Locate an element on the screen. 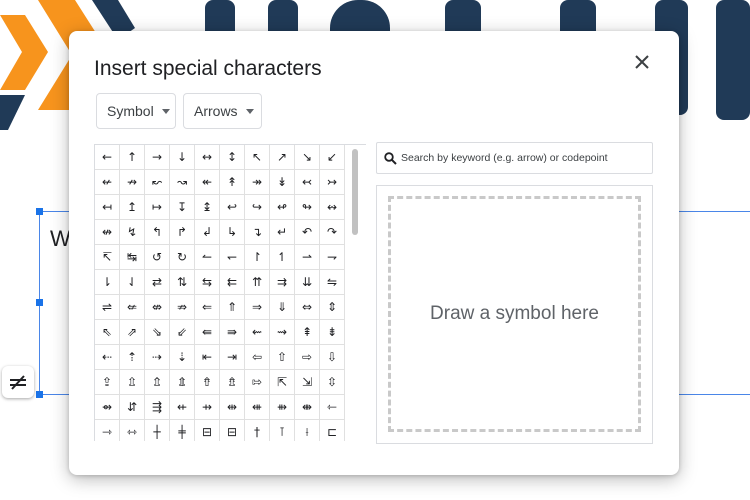  search-input is located at coordinates (521, 158).